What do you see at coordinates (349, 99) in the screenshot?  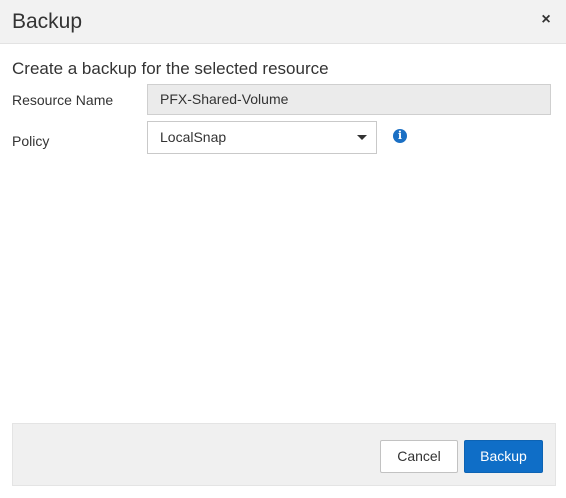 I see `resource-name-field: PFX-Shared-Volume` at bounding box center [349, 99].